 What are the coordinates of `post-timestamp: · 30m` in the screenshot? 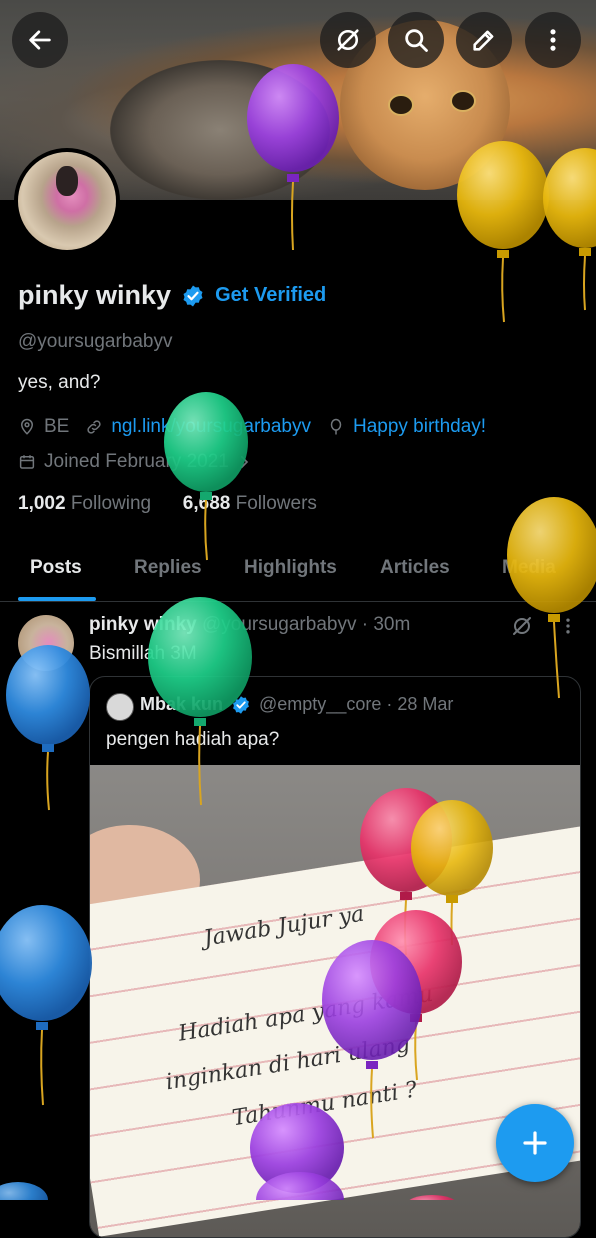 It's located at (386, 624).